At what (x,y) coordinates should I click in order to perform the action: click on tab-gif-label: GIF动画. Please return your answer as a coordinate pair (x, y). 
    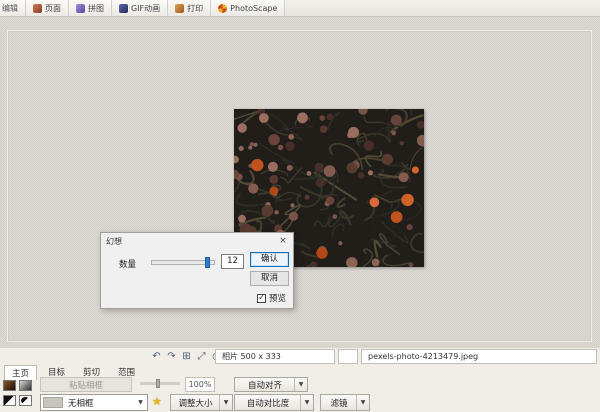
    Looking at the image, I should click on (146, 8).